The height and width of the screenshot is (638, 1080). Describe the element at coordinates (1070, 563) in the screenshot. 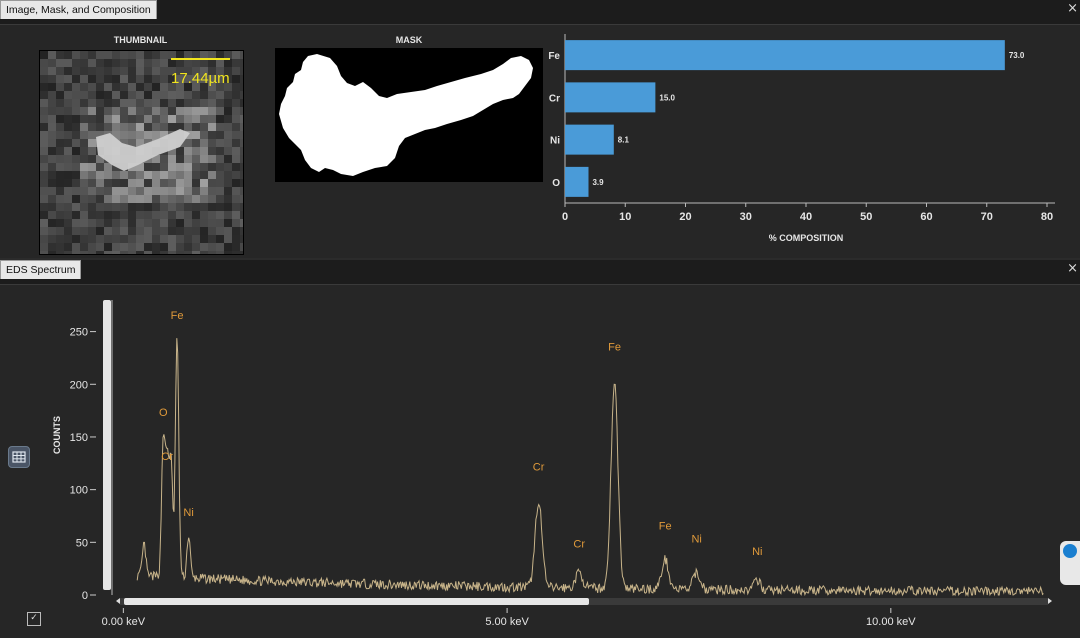

I see `right-dock-icon` at that location.